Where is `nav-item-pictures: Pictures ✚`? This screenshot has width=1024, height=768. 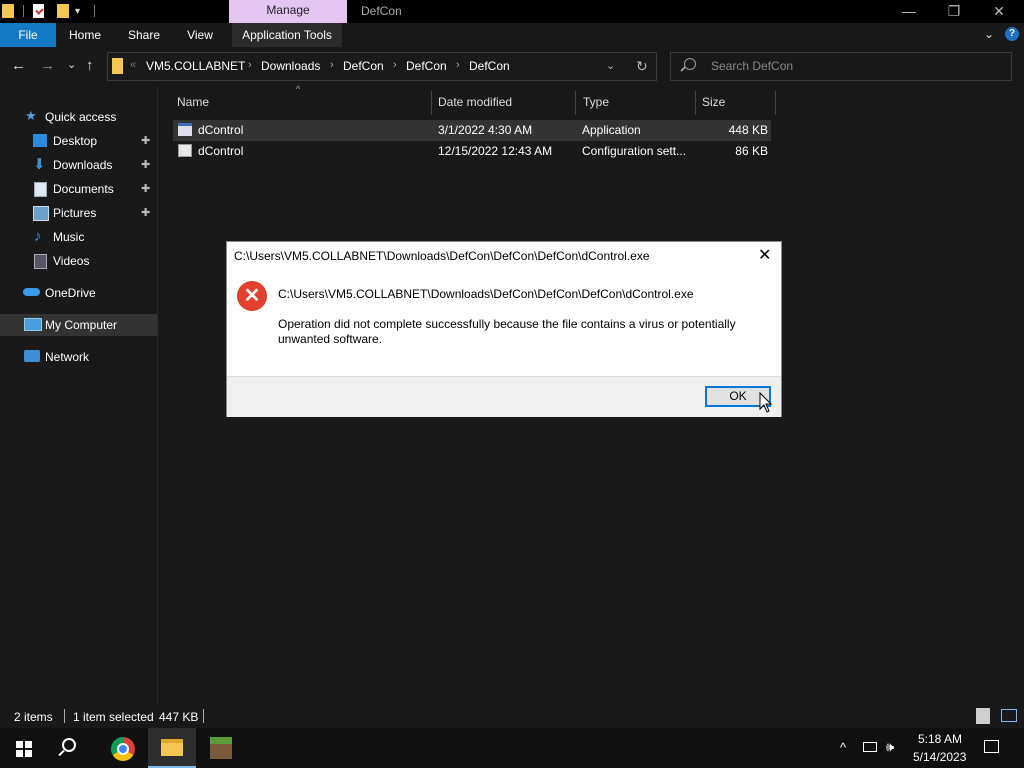 nav-item-pictures: Pictures ✚ is located at coordinates (78, 213).